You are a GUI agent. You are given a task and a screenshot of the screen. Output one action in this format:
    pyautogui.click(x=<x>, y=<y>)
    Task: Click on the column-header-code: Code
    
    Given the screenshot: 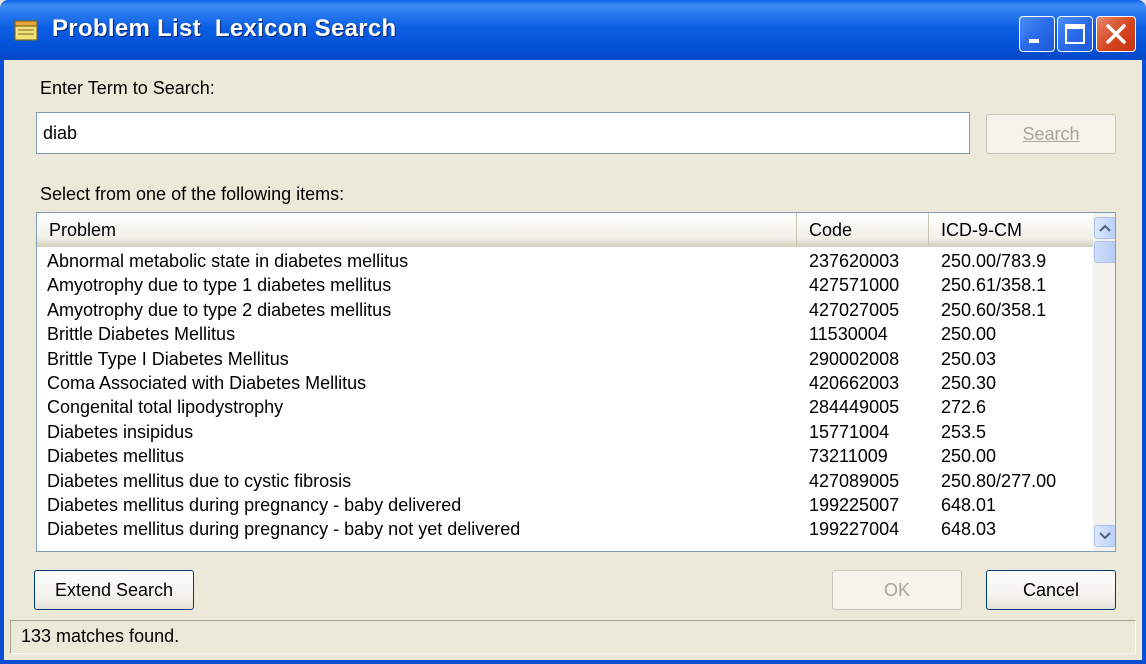 What is the action you would take?
    pyautogui.click(x=863, y=229)
    